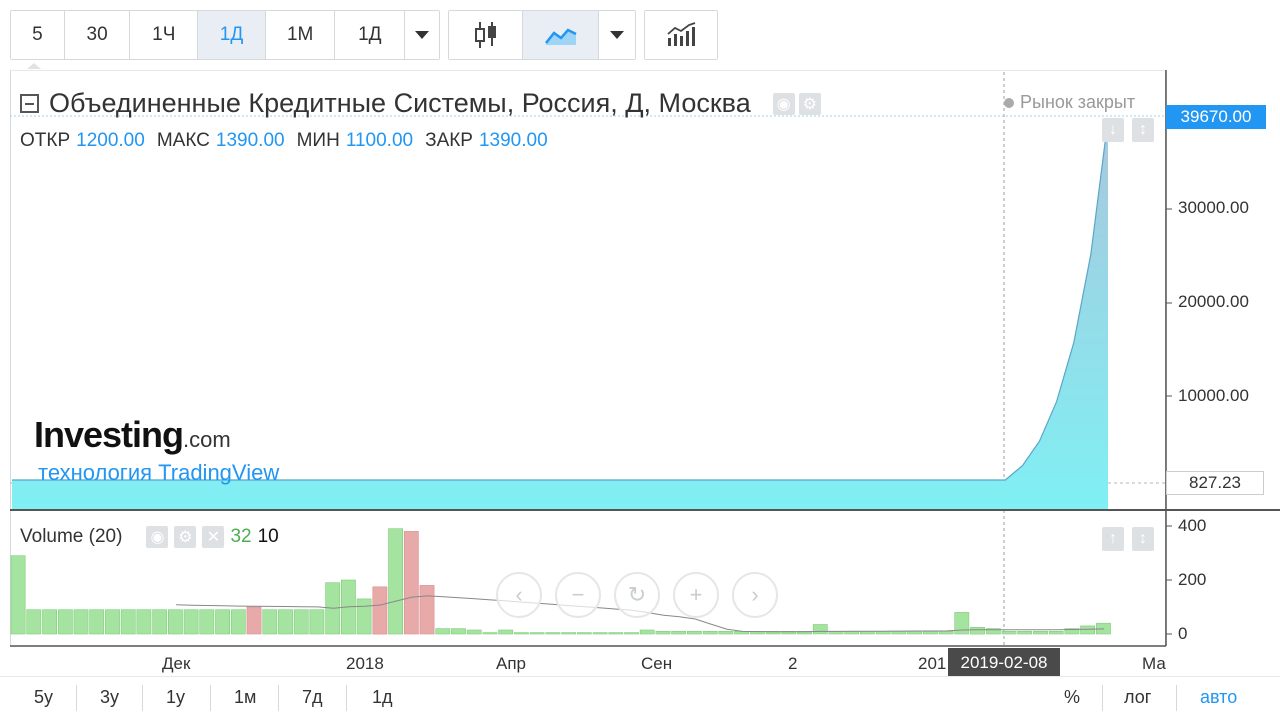 The height and width of the screenshot is (720, 1280). Describe the element at coordinates (640, 35) in the screenshot. I see `top-toolbar: 5 30 1Ч 1Д 1М 1Д` at that location.